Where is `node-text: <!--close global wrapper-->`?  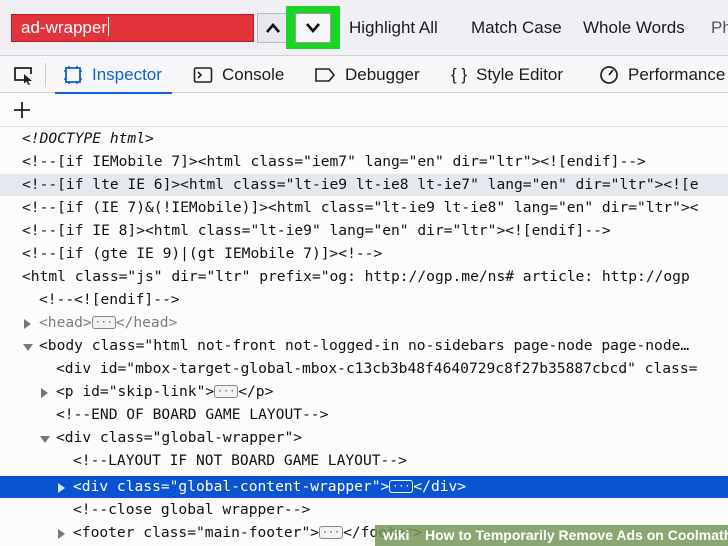
node-text: <!--close global wrapper--> is located at coordinates (192, 509).